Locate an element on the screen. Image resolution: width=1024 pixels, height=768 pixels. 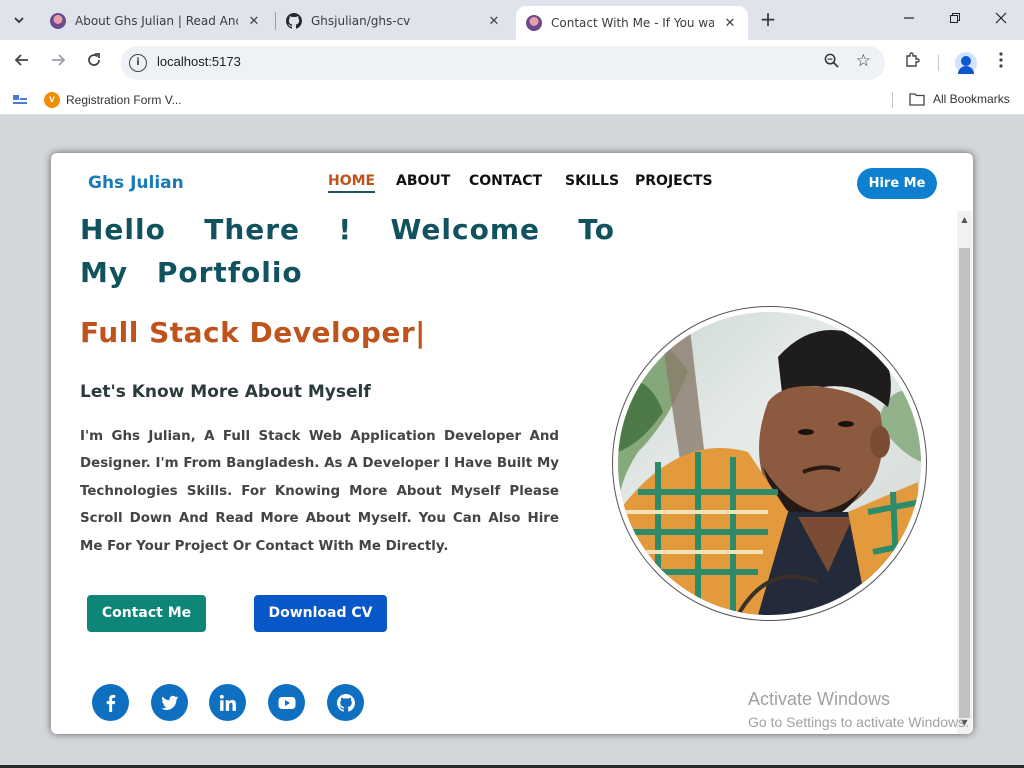
brand-logo: Ghs Julian is located at coordinates (136, 183).